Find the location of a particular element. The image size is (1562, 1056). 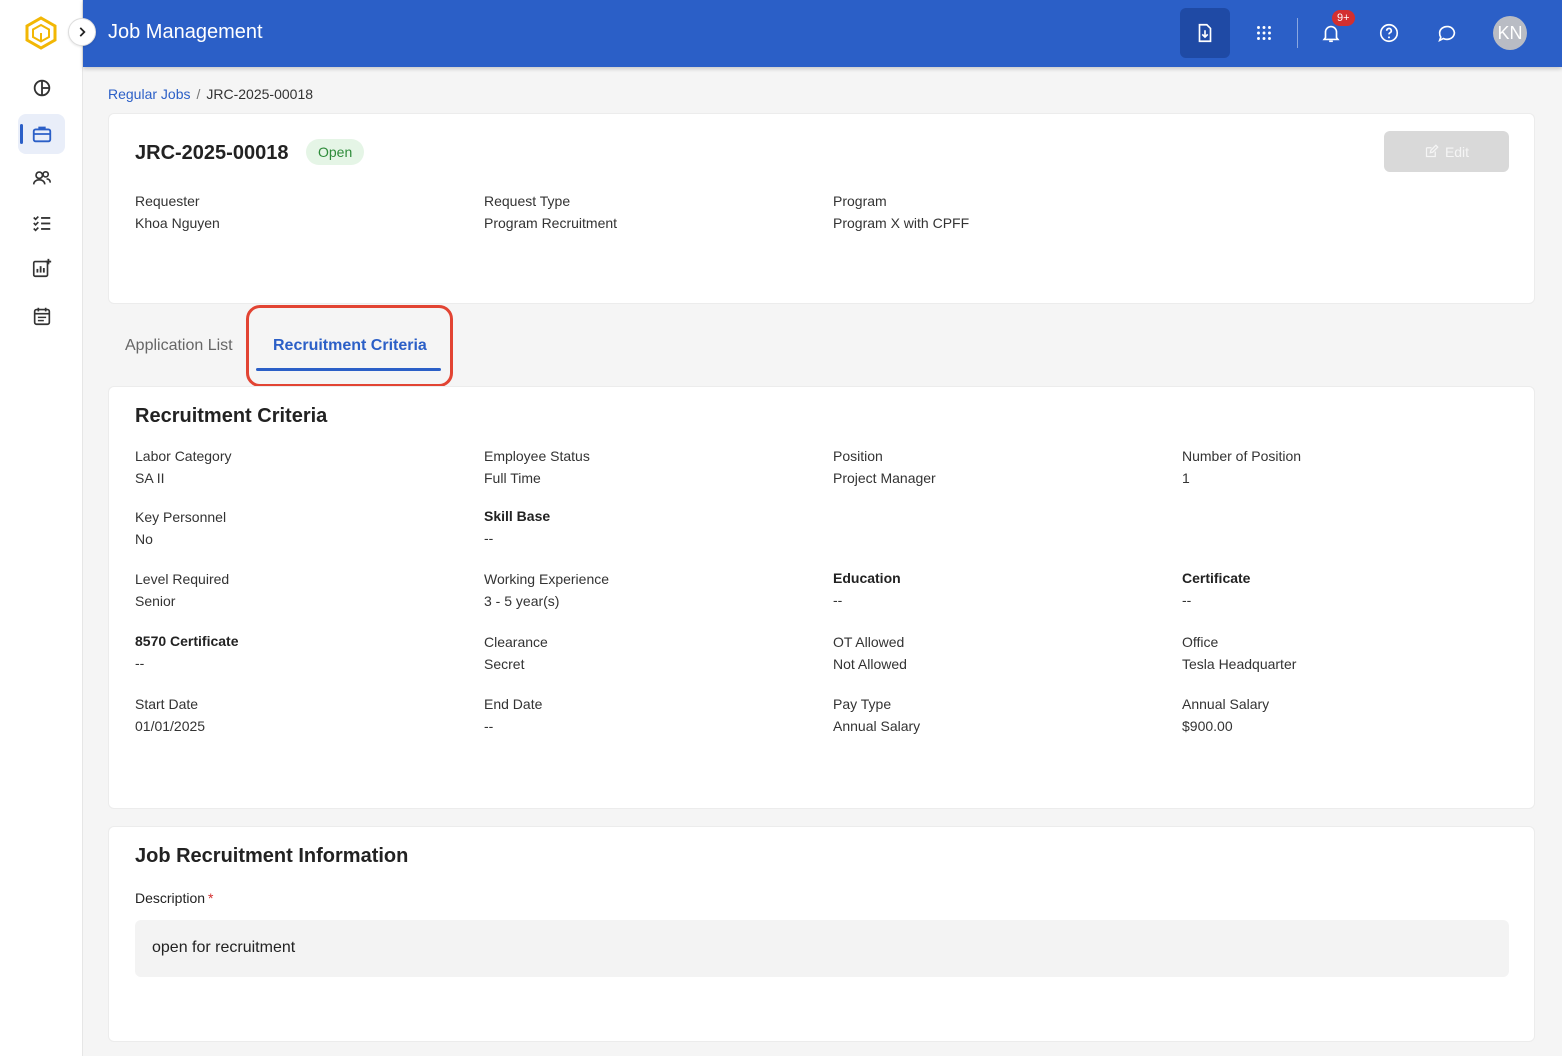

field-label: Number of Position is located at coordinates (1242, 456).